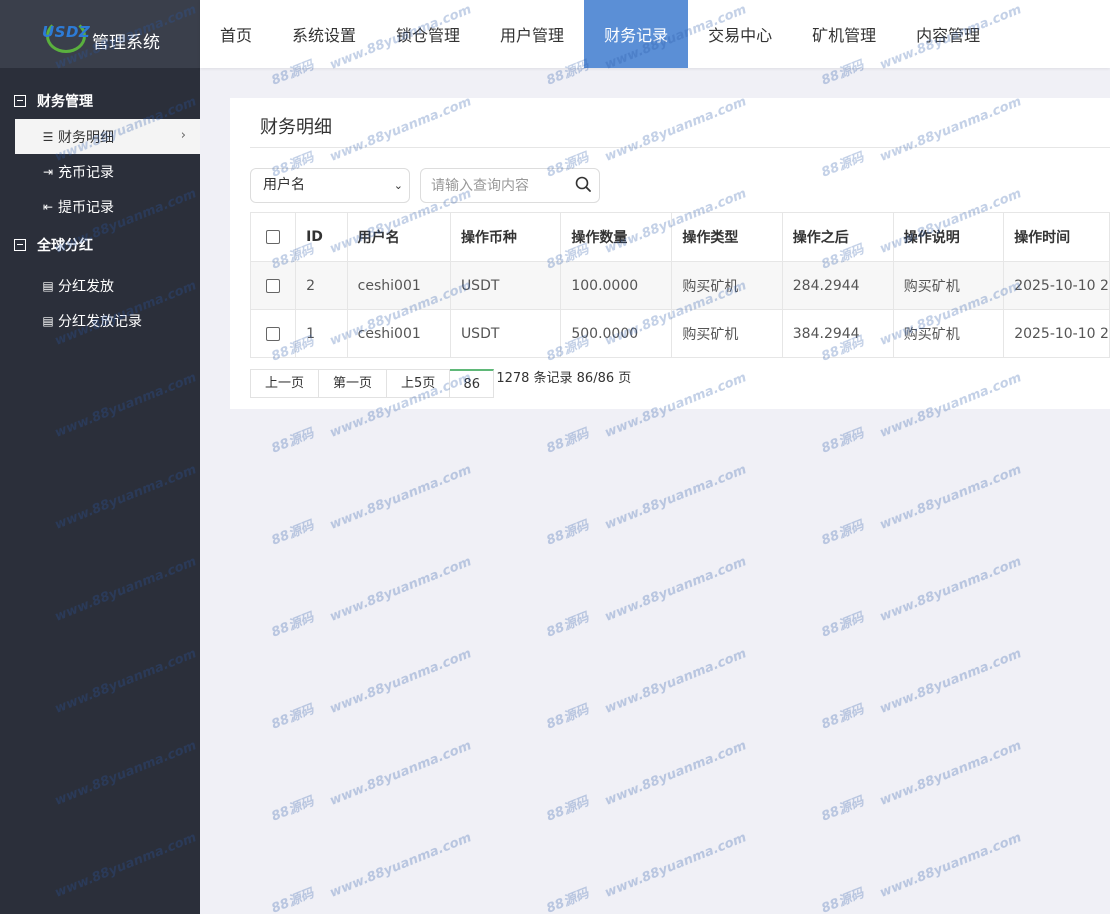  What do you see at coordinates (296, 127) in the screenshot?
I see `page-title: 财务明细` at bounding box center [296, 127].